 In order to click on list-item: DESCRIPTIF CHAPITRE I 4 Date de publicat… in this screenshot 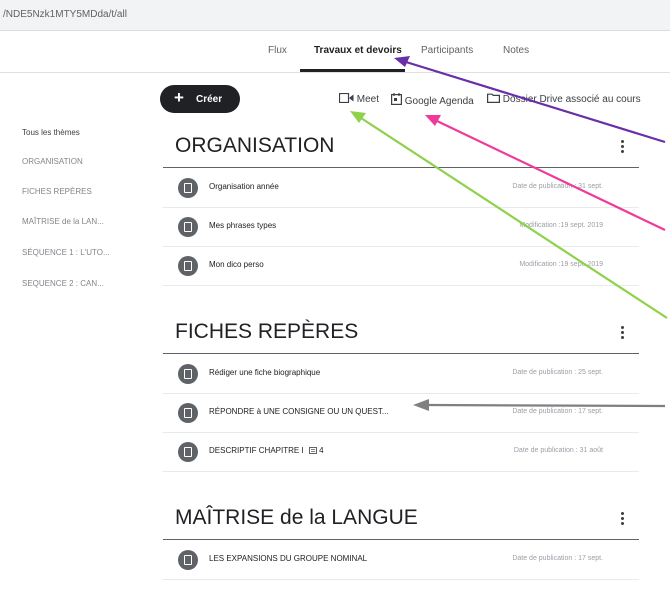, I will do `click(401, 452)`.